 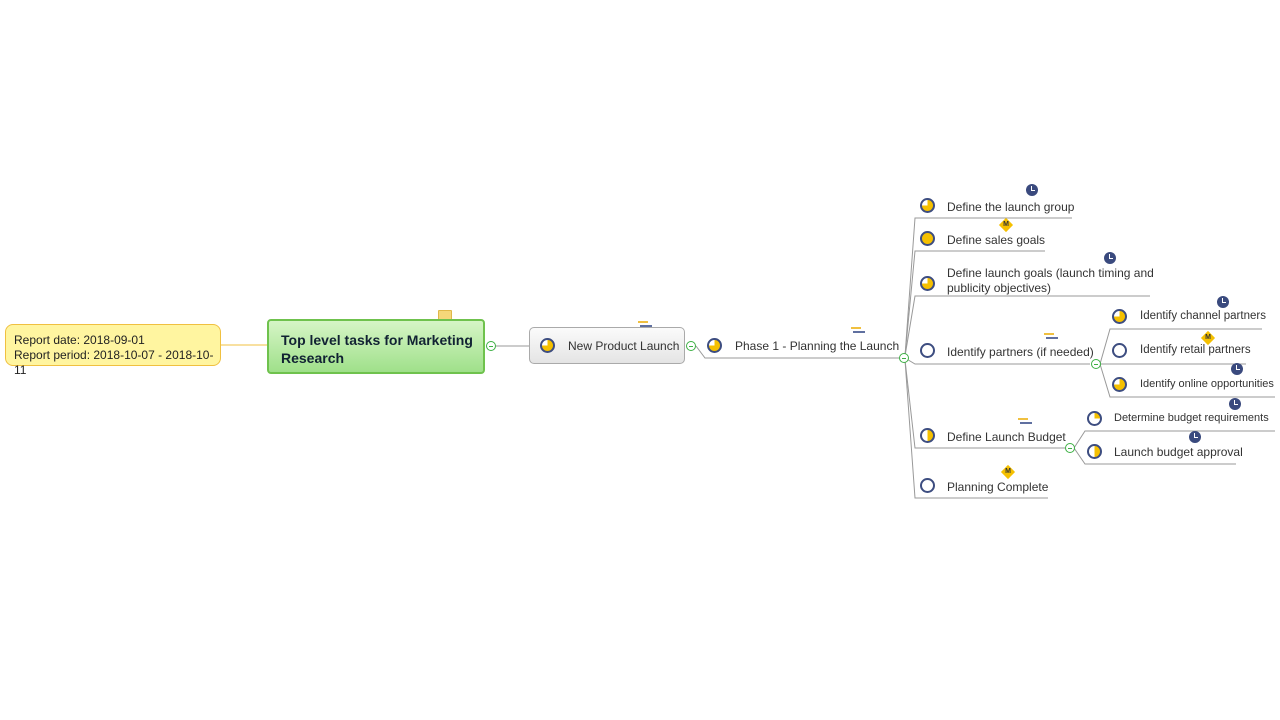 What do you see at coordinates (904, 358) in the screenshot?
I see `collapse-phase1-button` at bounding box center [904, 358].